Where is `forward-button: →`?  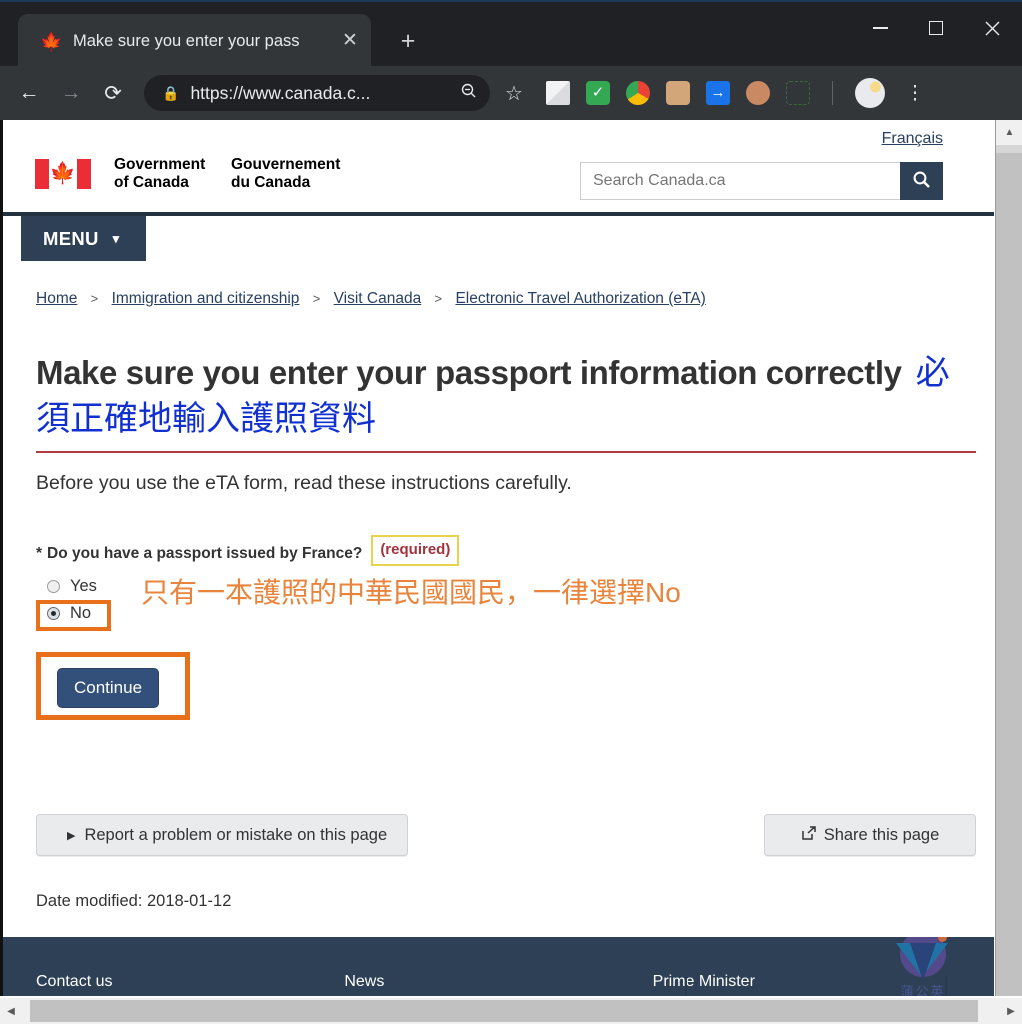 forward-button: → is located at coordinates (71, 93).